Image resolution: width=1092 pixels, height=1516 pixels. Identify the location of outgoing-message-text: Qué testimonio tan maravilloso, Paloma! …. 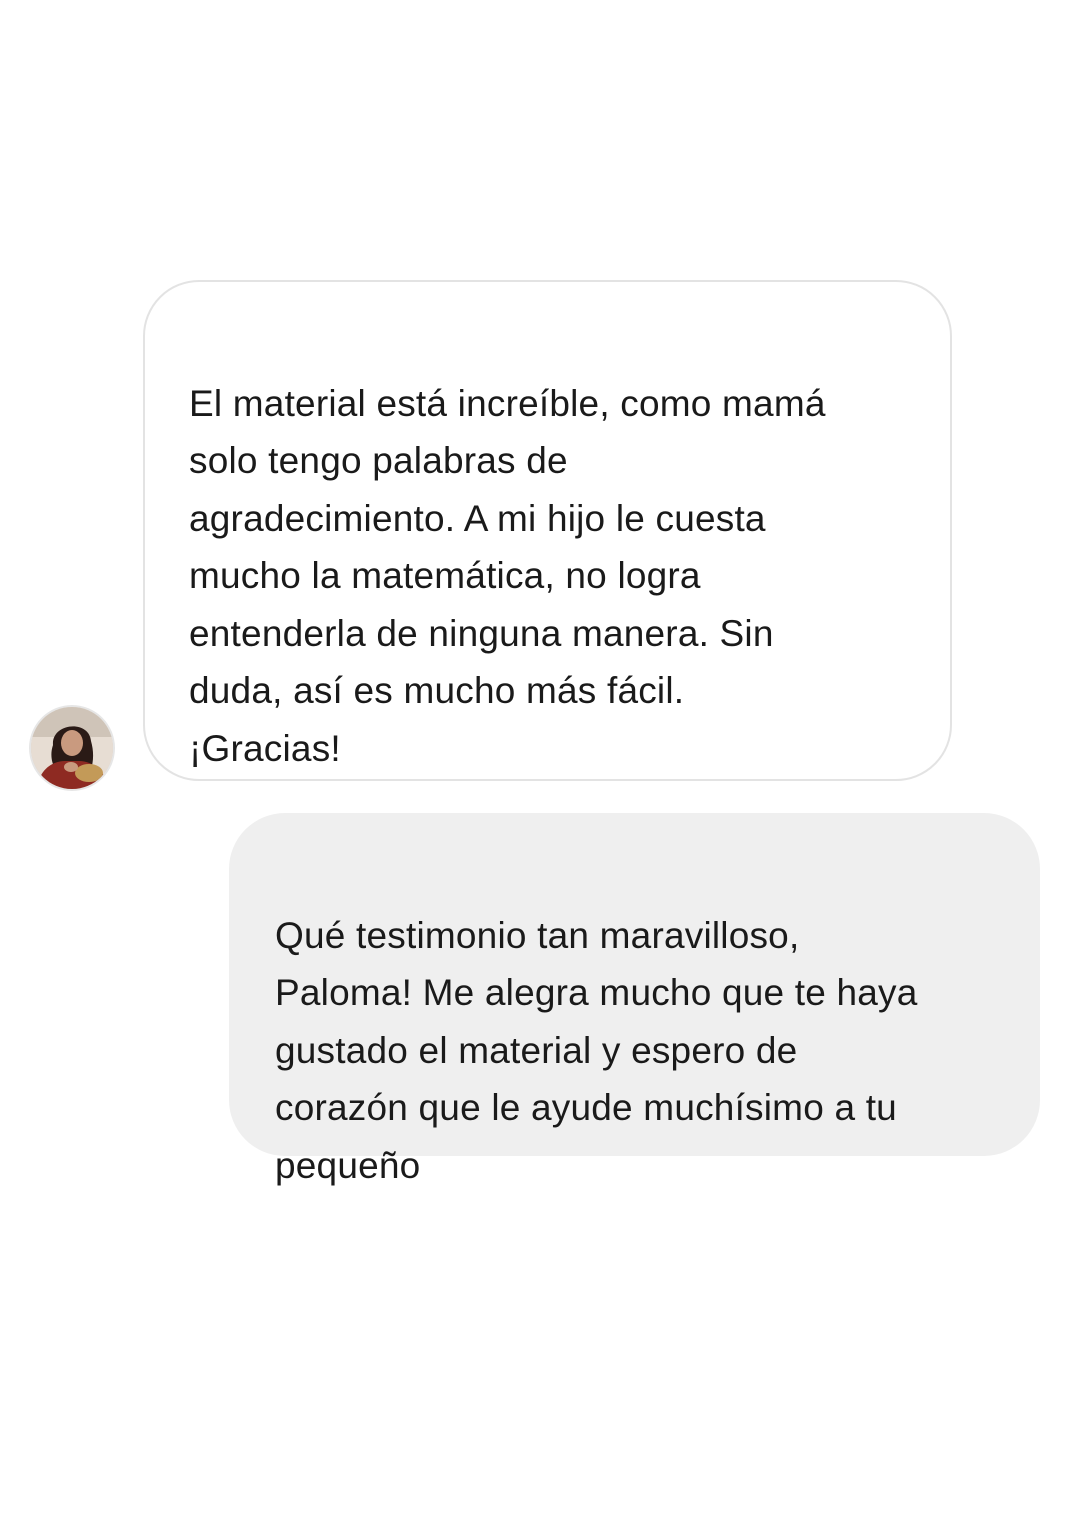
(596, 1050).